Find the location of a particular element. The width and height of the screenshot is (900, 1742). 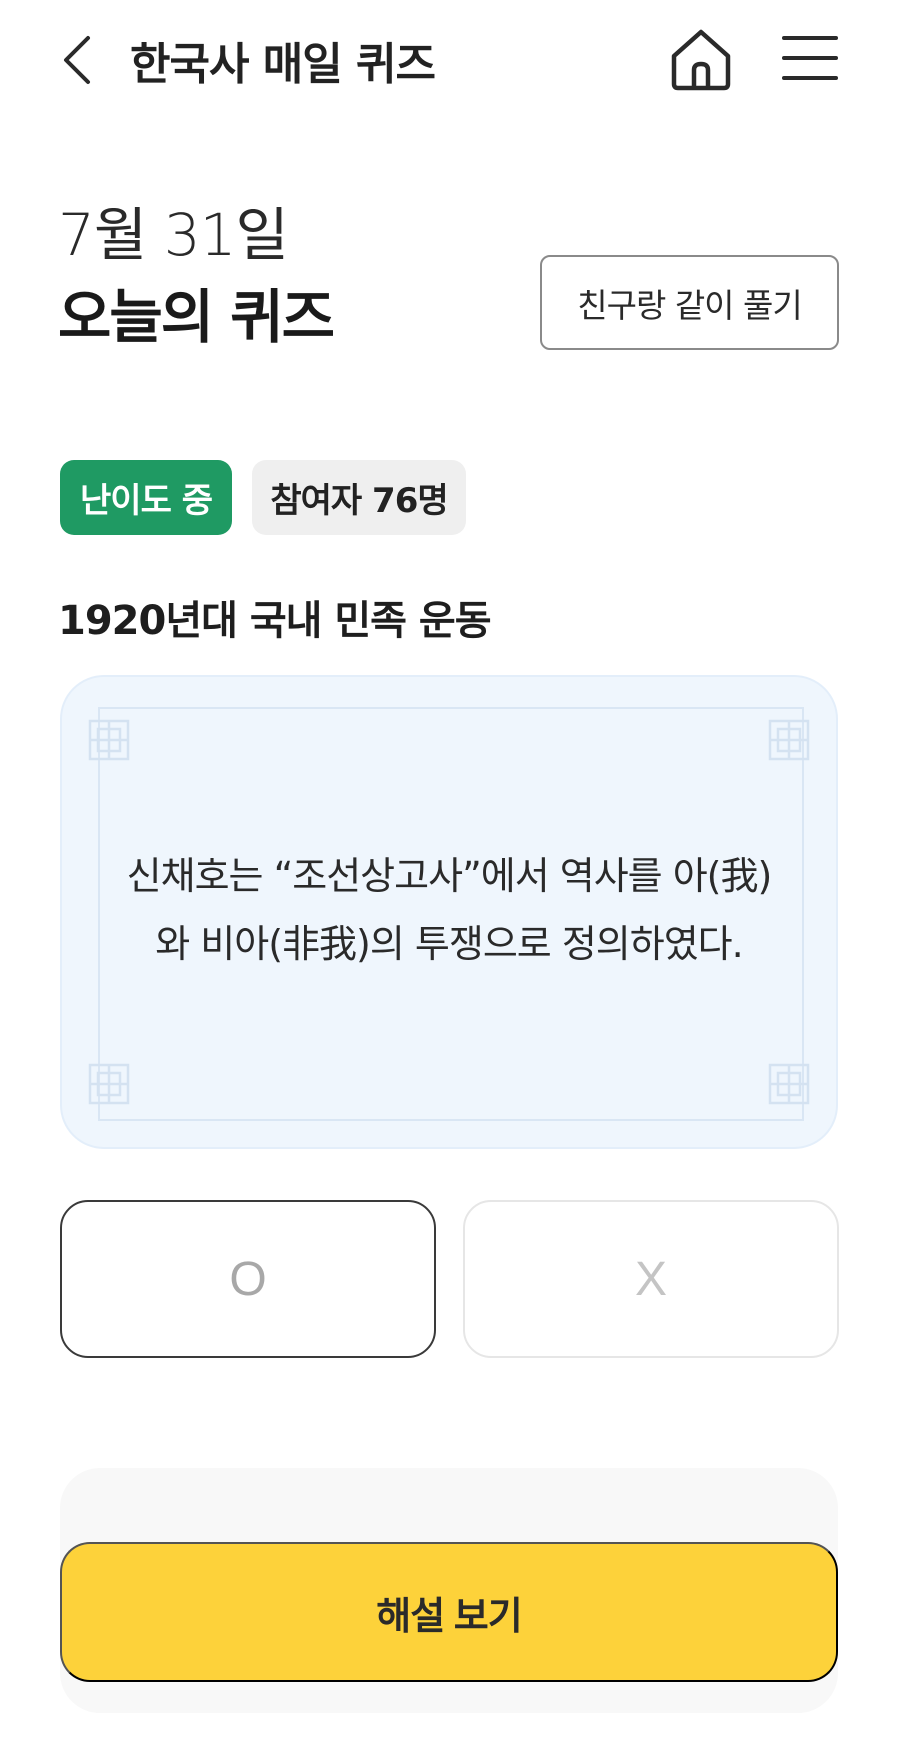

chevron-left-icon is located at coordinates (77, 60).